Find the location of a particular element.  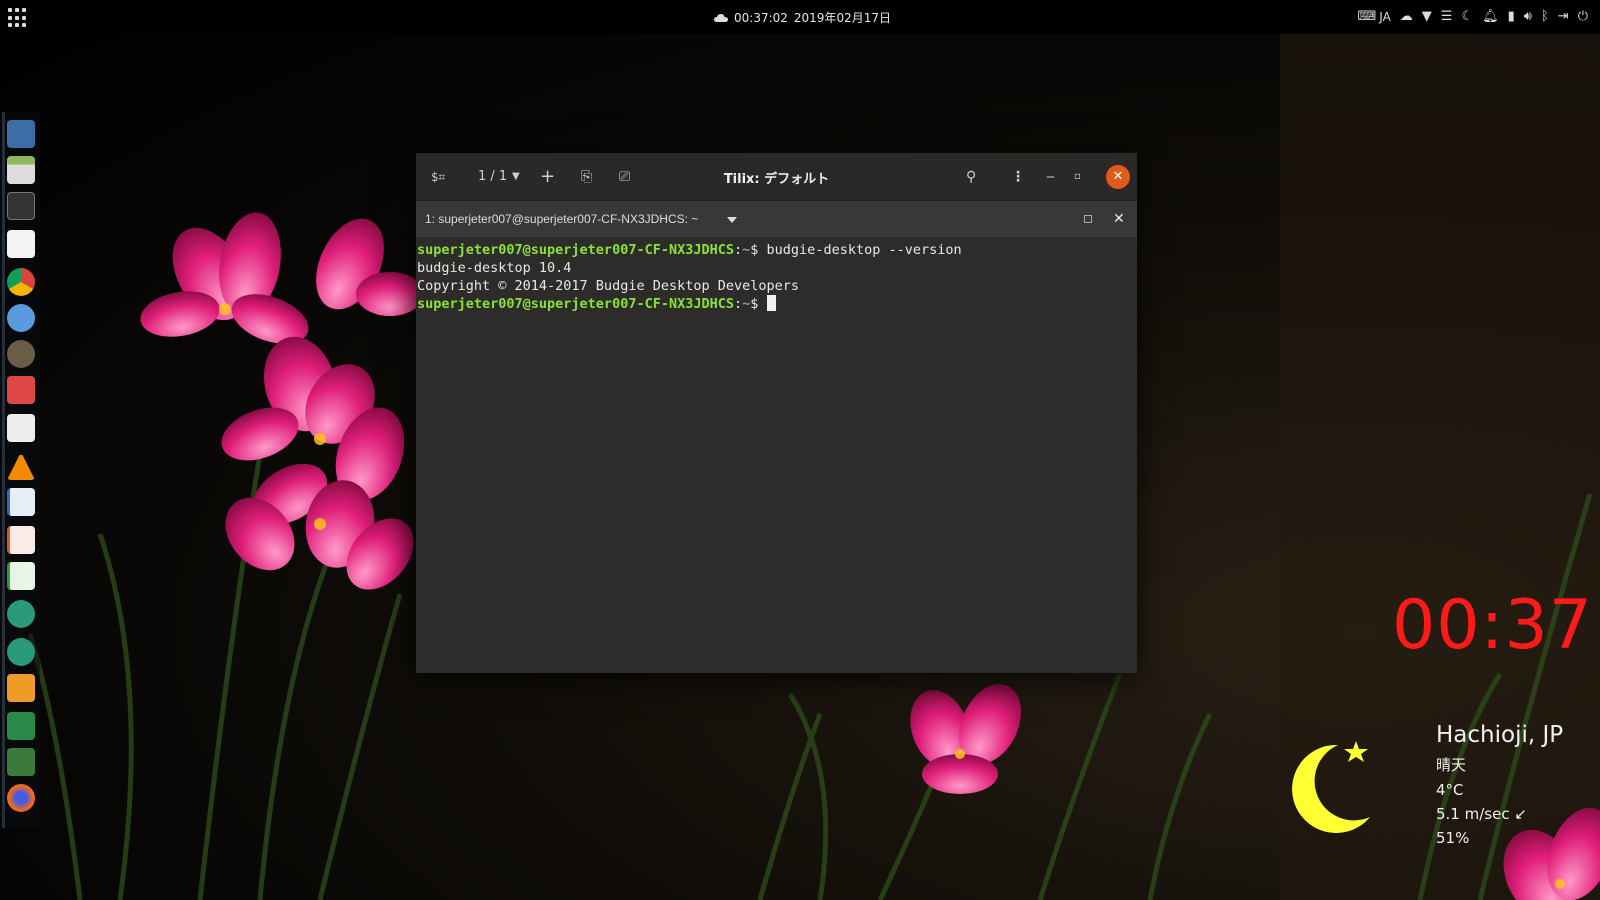

add-session-icon: + is located at coordinates (547, 177).